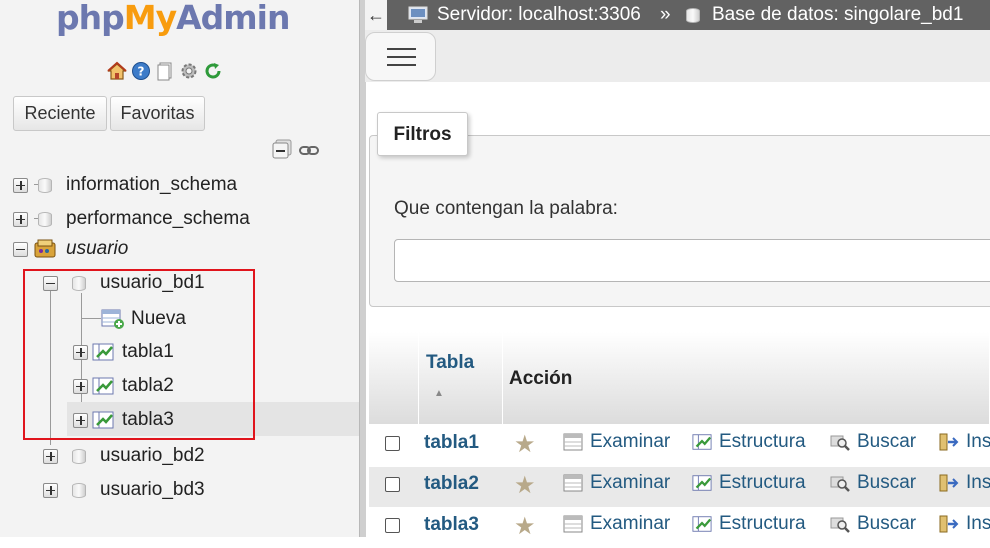 The image size is (990, 548). I want to click on tree-label: usuario, so click(97, 248).